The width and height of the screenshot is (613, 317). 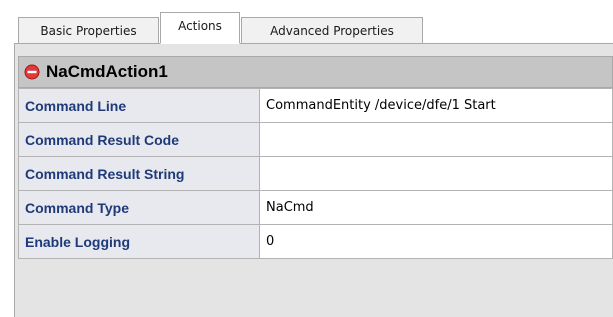 I want to click on property-key: Command Type, so click(x=139, y=207).